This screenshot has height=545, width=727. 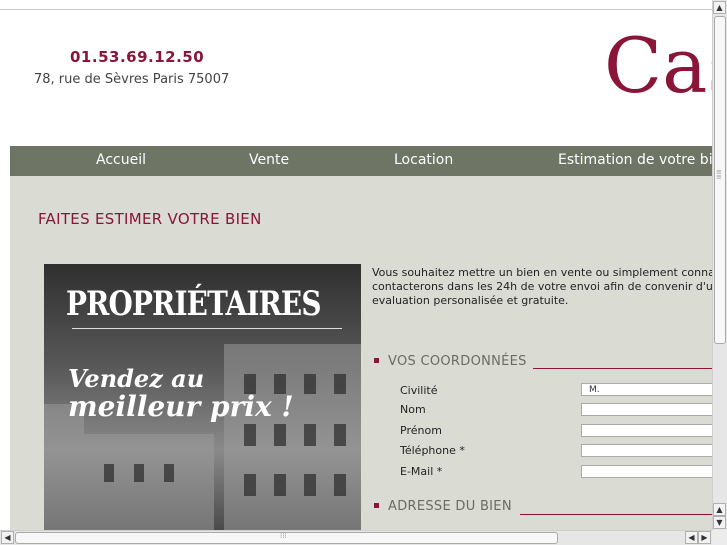 What do you see at coordinates (646, 450) in the screenshot?
I see `telephone-input` at bounding box center [646, 450].